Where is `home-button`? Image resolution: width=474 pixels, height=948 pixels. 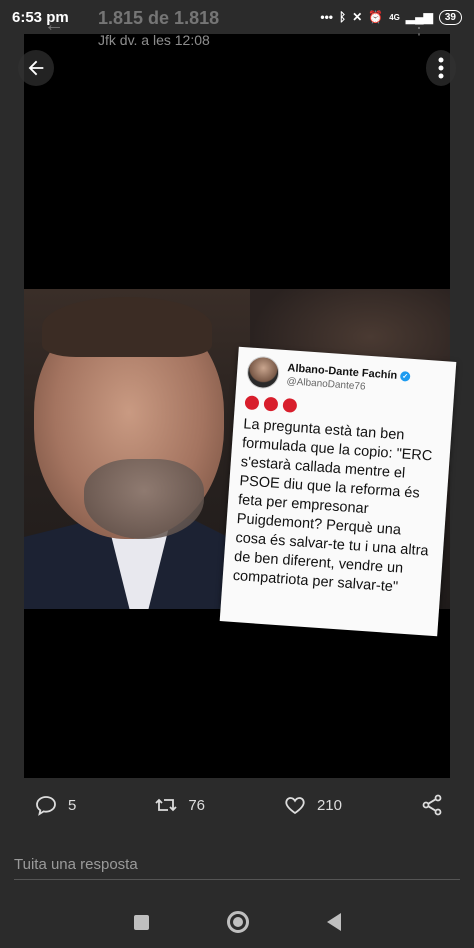 home-button is located at coordinates (237, 922).